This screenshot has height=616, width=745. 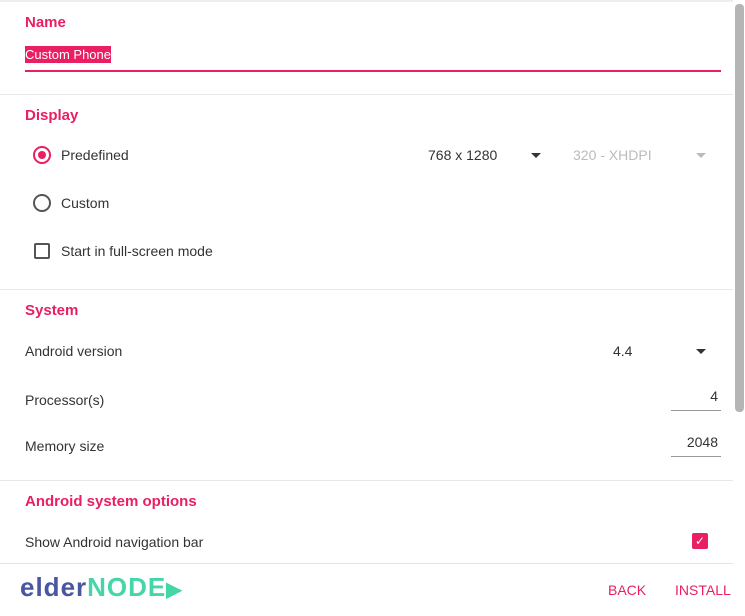 What do you see at coordinates (65, 400) in the screenshot?
I see `processors-label: Processor(s)` at bounding box center [65, 400].